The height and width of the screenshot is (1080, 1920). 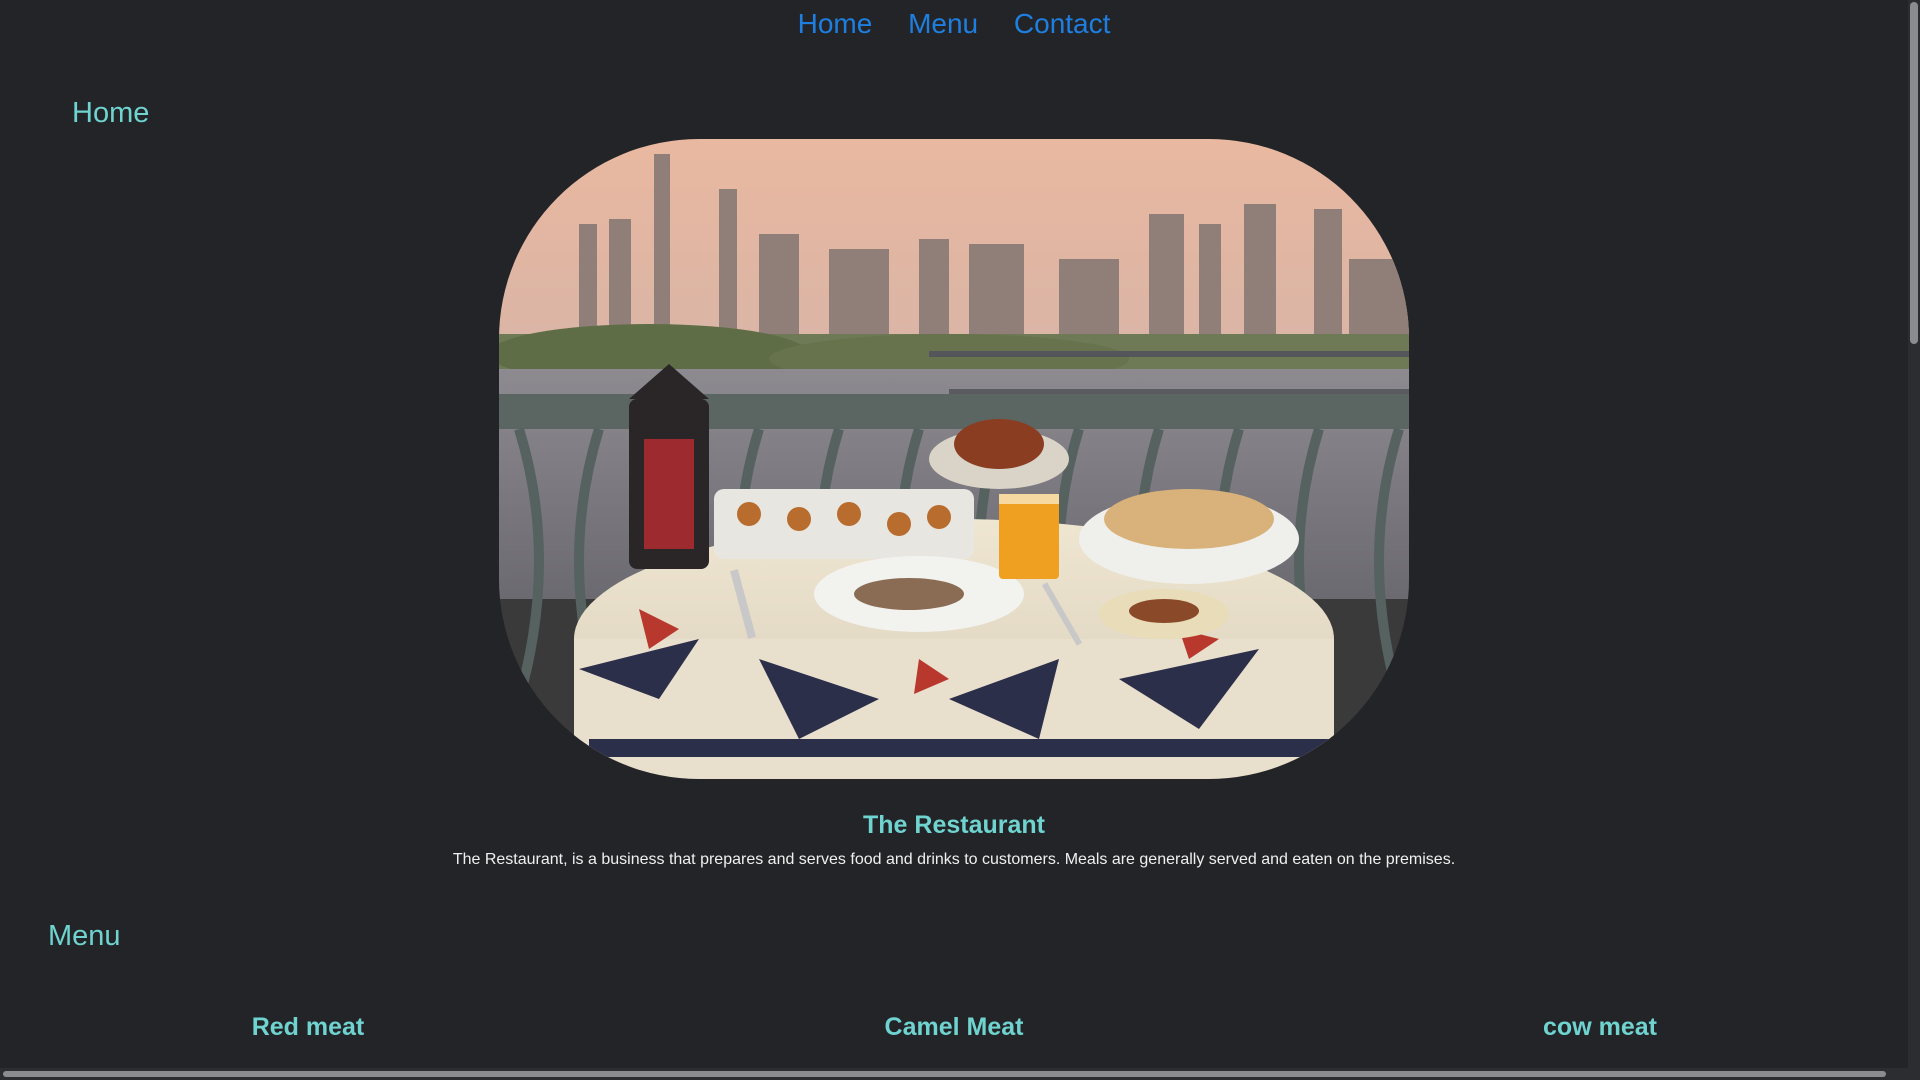 I want to click on vertical-scrollbar, so click(x=1914, y=540).